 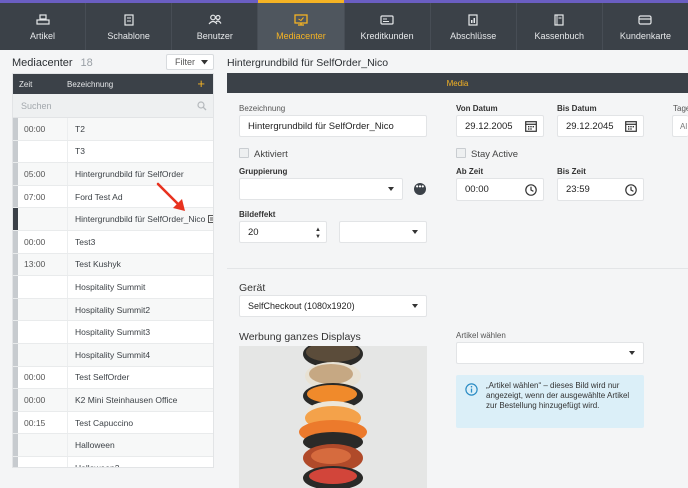 I want to click on filter-dropdown: Filter, so click(x=190, y=62).